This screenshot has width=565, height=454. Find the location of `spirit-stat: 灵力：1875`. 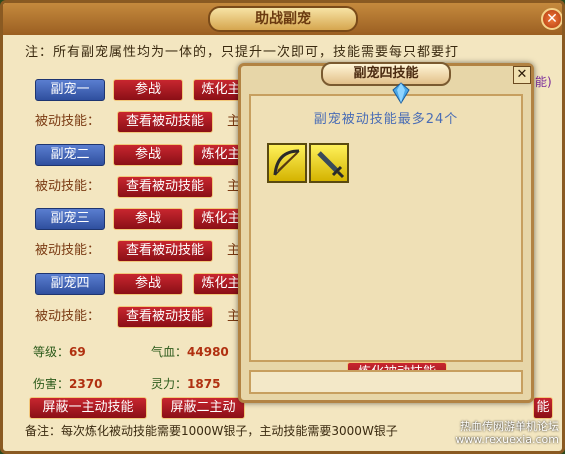

spirit-stat: 灵力：1875 is located at coordinates (185, 383).